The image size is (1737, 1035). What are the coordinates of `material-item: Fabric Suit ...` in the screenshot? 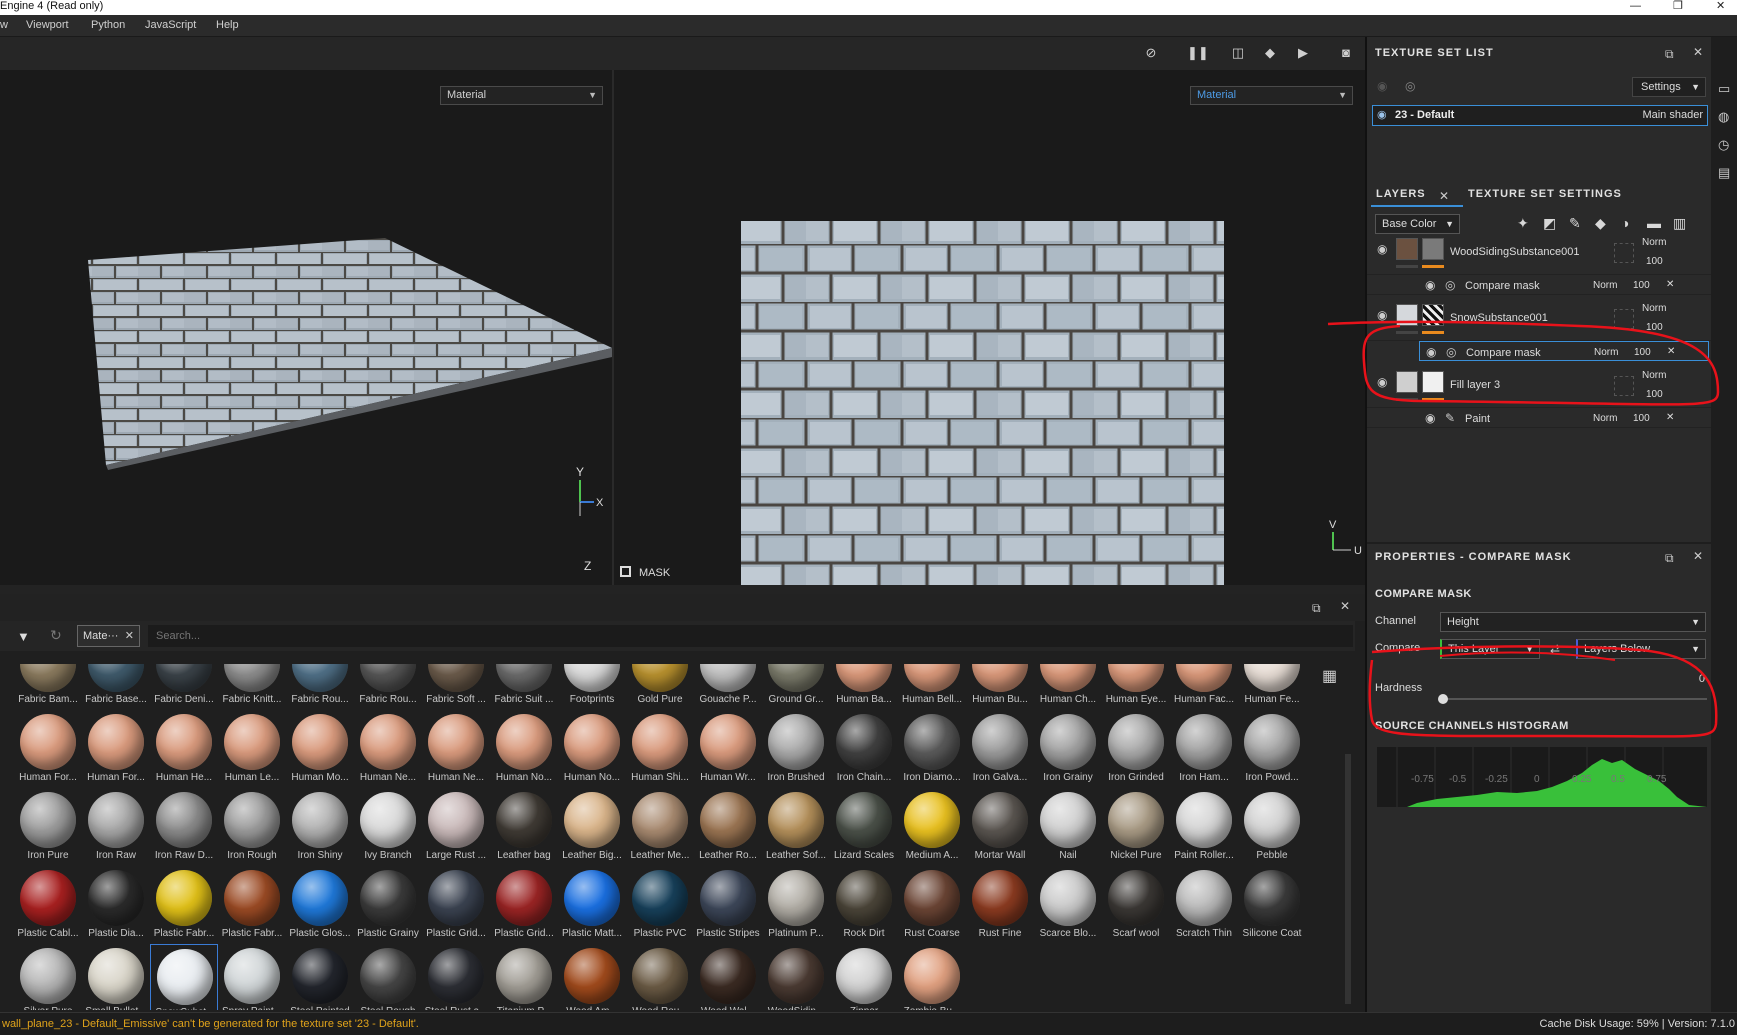 It's located at (524, 687).